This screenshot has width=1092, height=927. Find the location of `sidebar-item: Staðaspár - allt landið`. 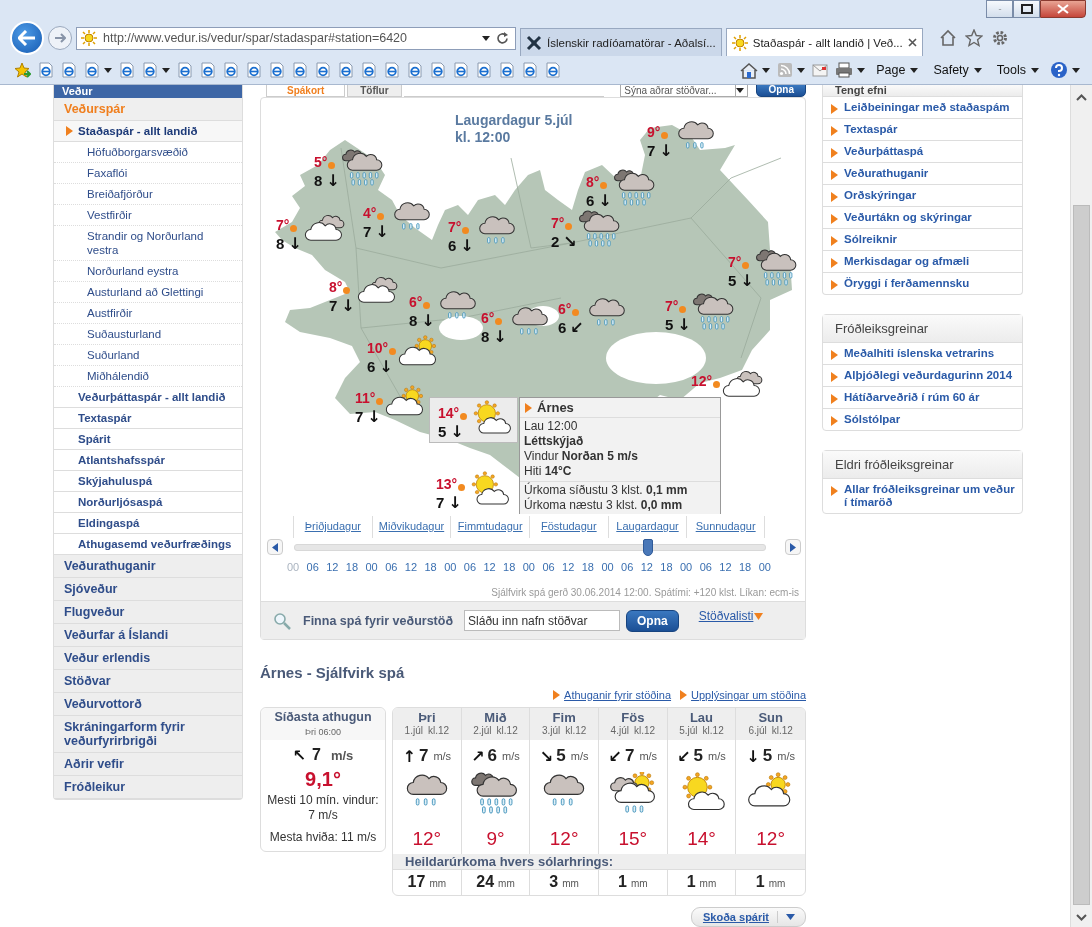

sidebar-item: Staðaspár - allt landið is located at coordinates (148, 131).